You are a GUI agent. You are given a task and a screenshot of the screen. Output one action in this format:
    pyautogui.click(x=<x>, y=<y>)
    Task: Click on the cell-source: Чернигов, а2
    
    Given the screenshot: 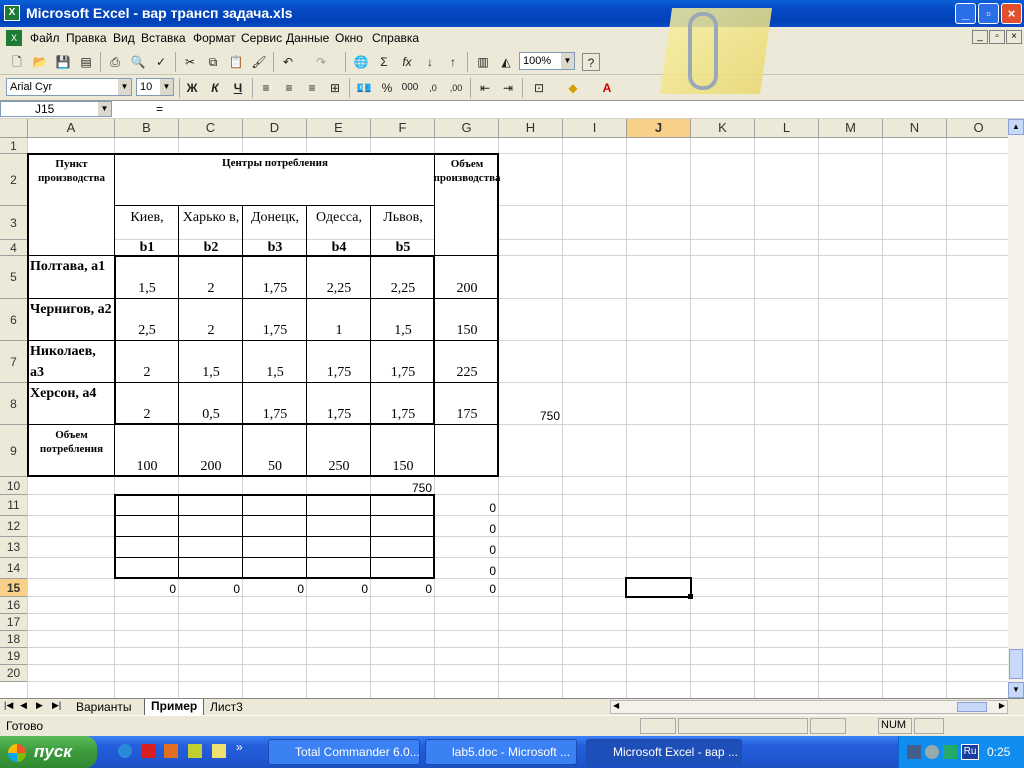 What is the action you would take?
    pyautogui.click(x=71, y=320)
    